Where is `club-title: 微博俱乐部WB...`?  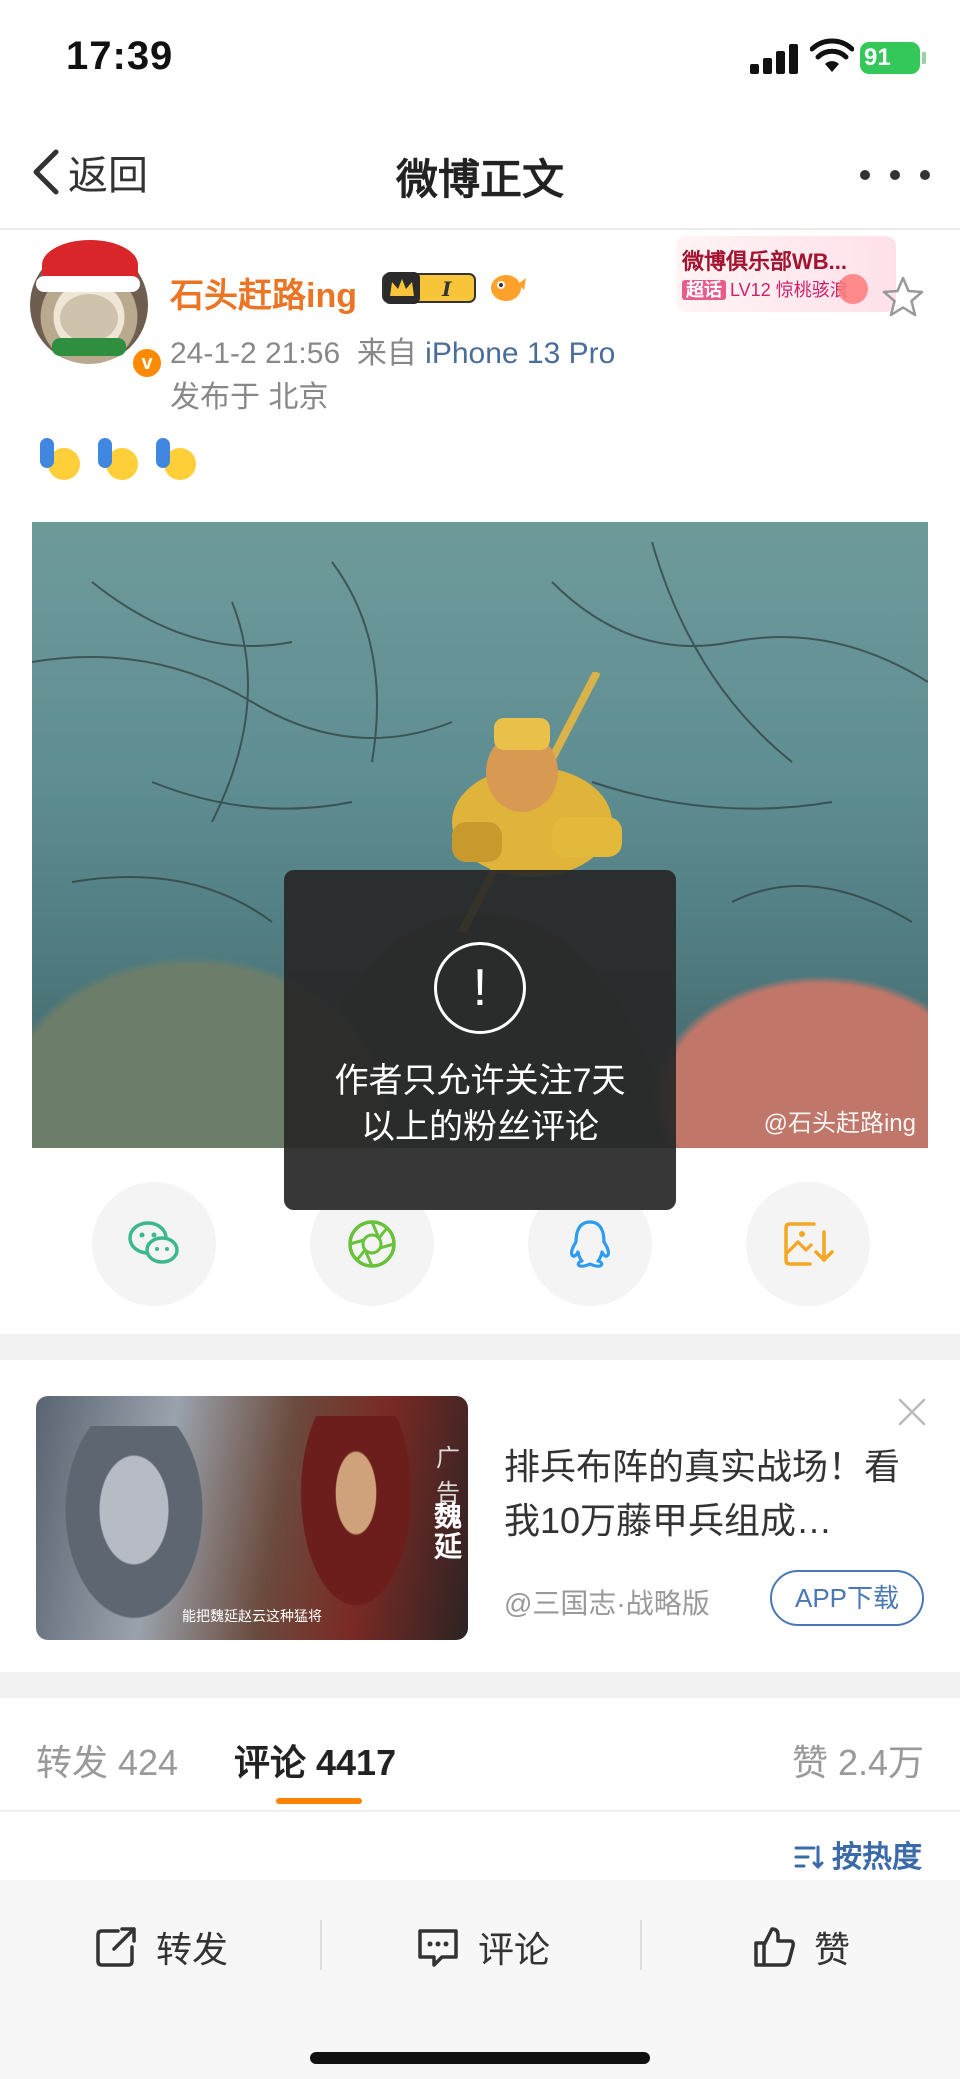 club-title: 微博俱乐部WB... is located at coordinates (764, 261).